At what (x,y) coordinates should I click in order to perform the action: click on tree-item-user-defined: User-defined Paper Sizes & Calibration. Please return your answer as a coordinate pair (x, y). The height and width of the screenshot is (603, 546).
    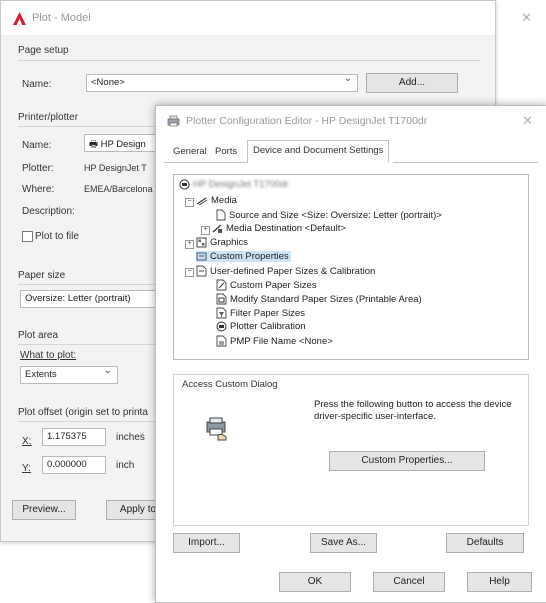
    Looking at the image, I should click on (285, 271).